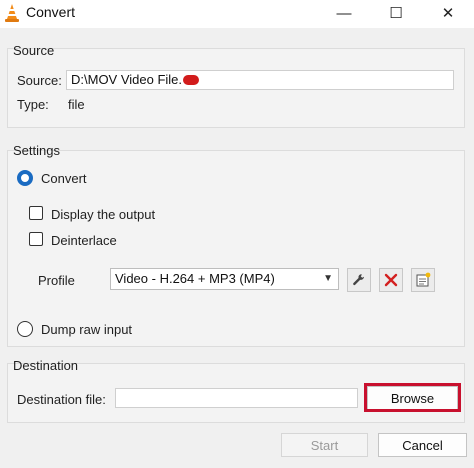  I want to click on profile-value: Video - H.264 + MP3 (MP4), so click(195, 278).